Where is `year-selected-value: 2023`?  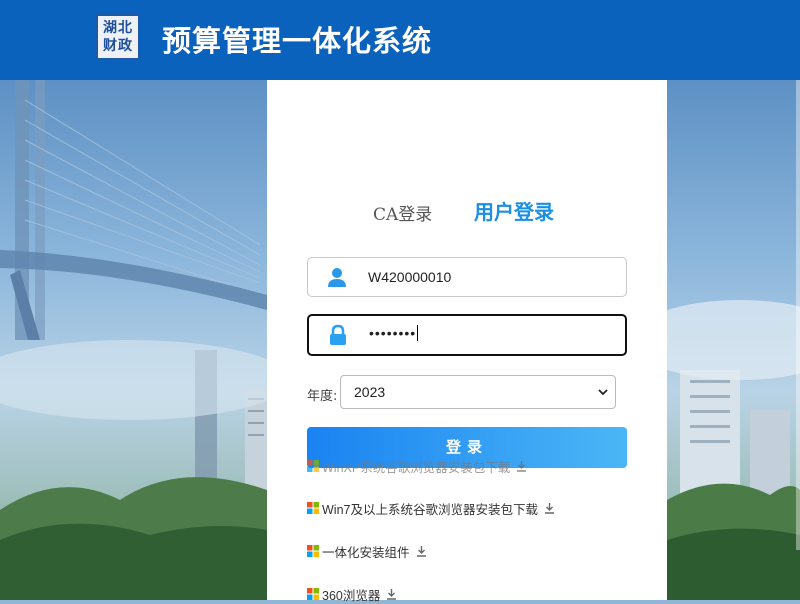
year-selected-value: 2023 is located at coordinates (370, 392).